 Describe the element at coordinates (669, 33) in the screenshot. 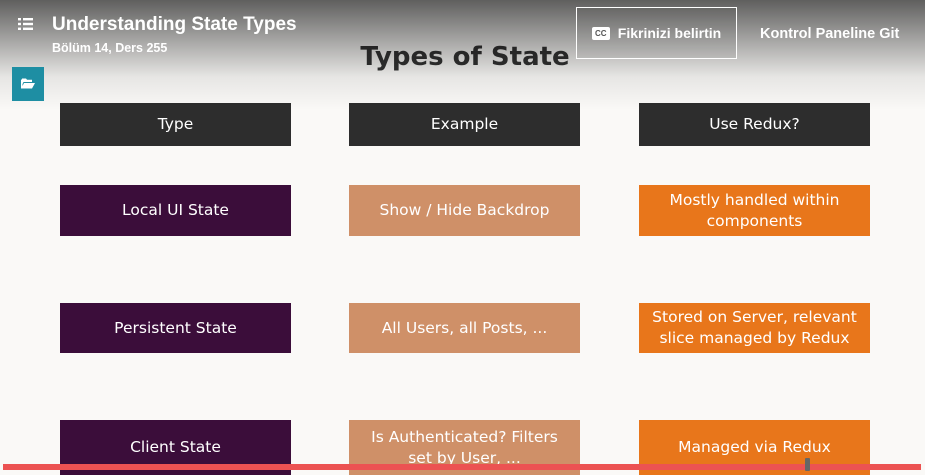

I see `feedback-button-label: Fikrinizi belirtin` at that location.